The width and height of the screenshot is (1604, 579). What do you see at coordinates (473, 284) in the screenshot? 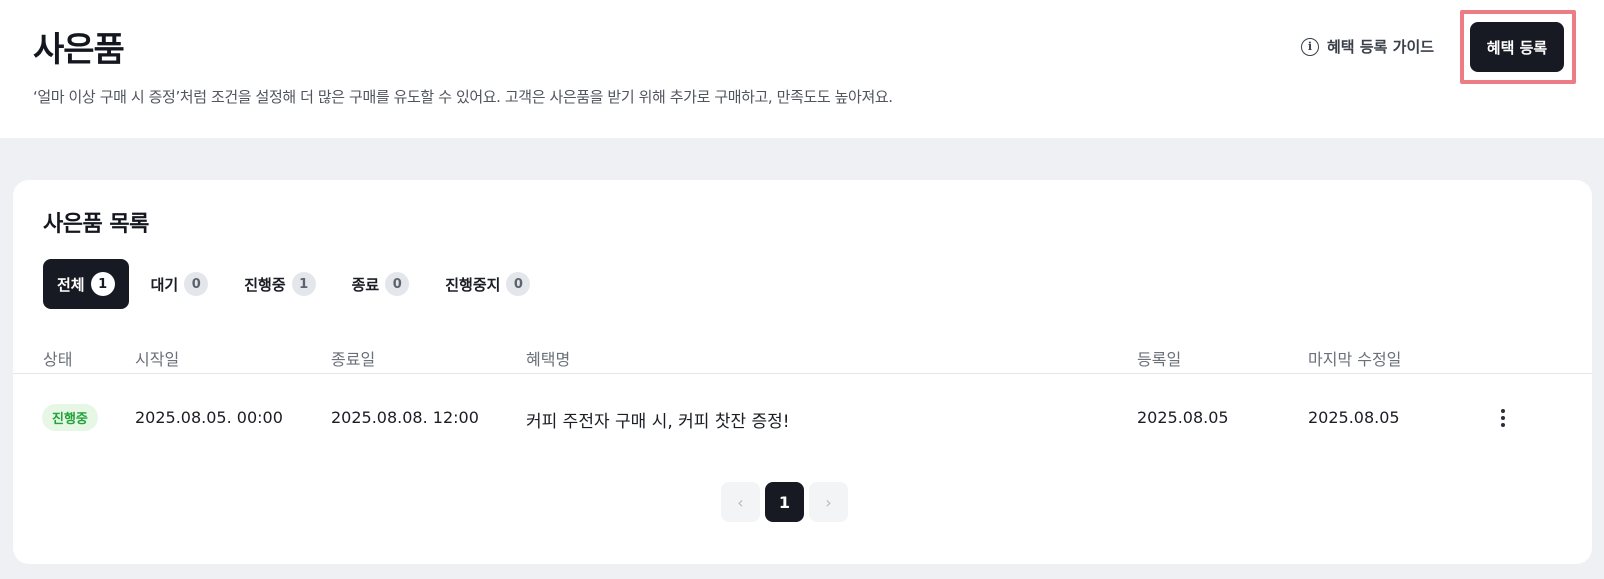
I see `tab-label: 진행중지` at bounding box center [473, 284].